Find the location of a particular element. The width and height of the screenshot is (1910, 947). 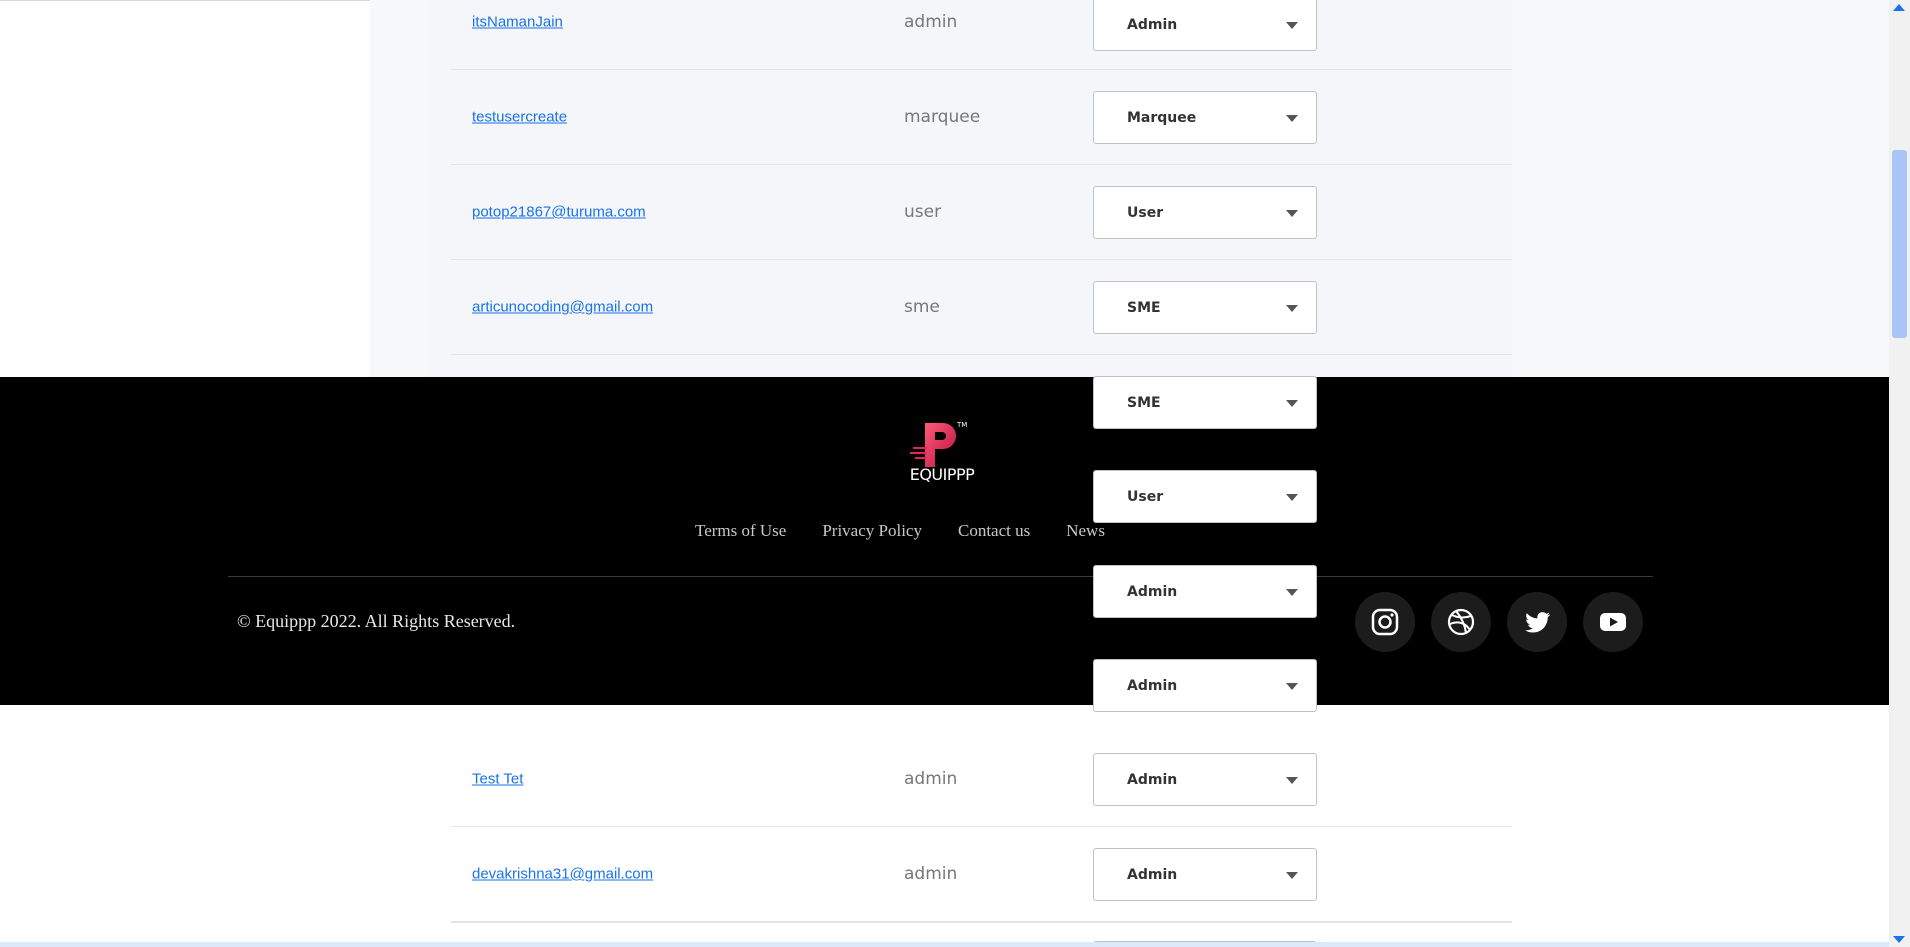

user-name-link: Test Tet is located at coordinates (497, 779).